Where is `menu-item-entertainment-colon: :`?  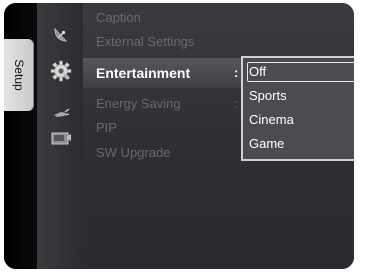
menu-item-entertainment-colon: : is located at coordinates (236, 72).